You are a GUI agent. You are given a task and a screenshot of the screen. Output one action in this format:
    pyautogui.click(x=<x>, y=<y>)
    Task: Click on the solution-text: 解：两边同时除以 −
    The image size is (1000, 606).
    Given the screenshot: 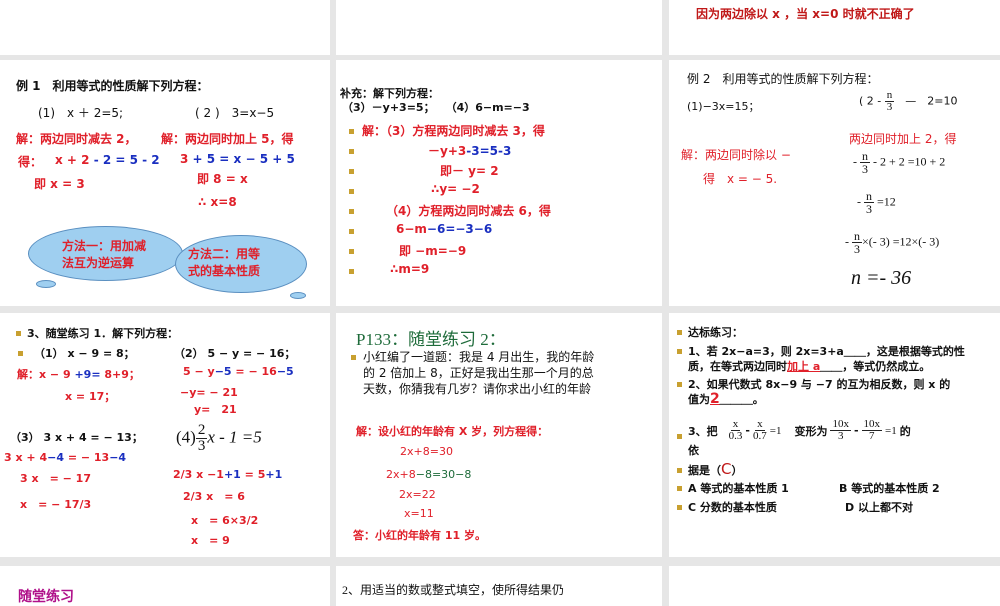 What is the action you would take?
    pyautogui.click(x=736, y=155)
    